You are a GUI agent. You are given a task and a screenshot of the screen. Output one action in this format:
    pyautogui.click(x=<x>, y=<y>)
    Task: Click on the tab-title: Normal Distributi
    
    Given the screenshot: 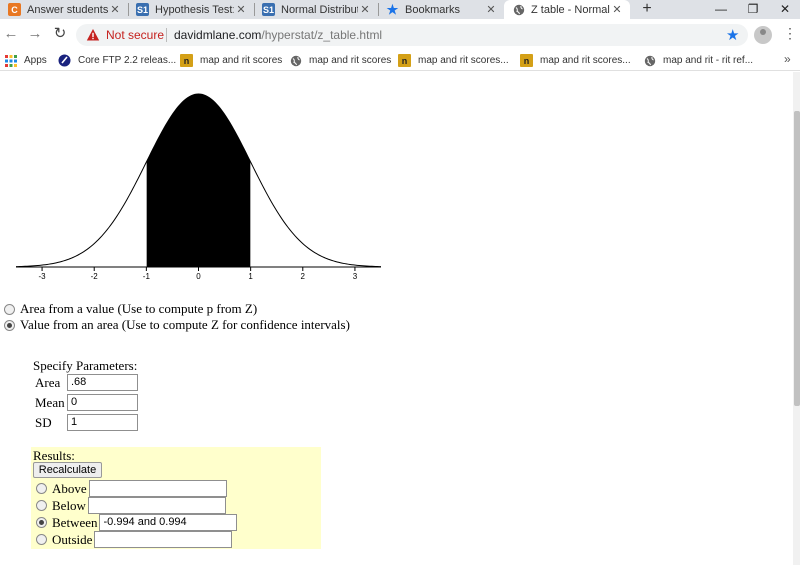 What is the action you would take?
    pyautogui.click(x=319, y=9)
    